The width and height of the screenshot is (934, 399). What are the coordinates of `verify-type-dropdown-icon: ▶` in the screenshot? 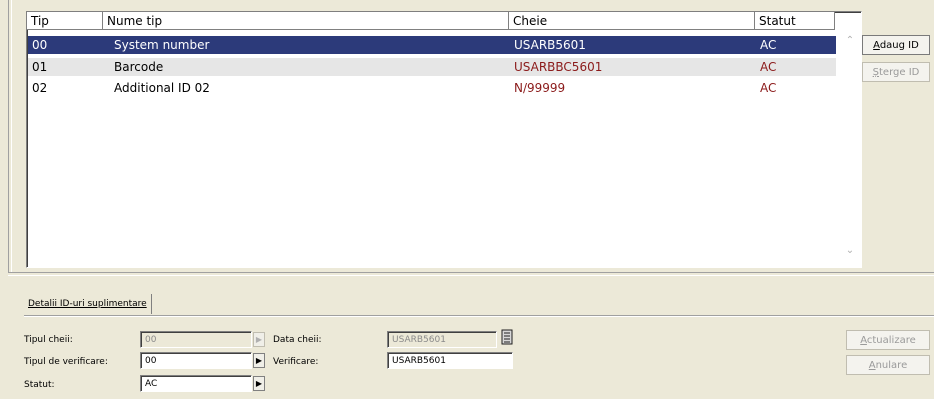 It's located at (259, 360).